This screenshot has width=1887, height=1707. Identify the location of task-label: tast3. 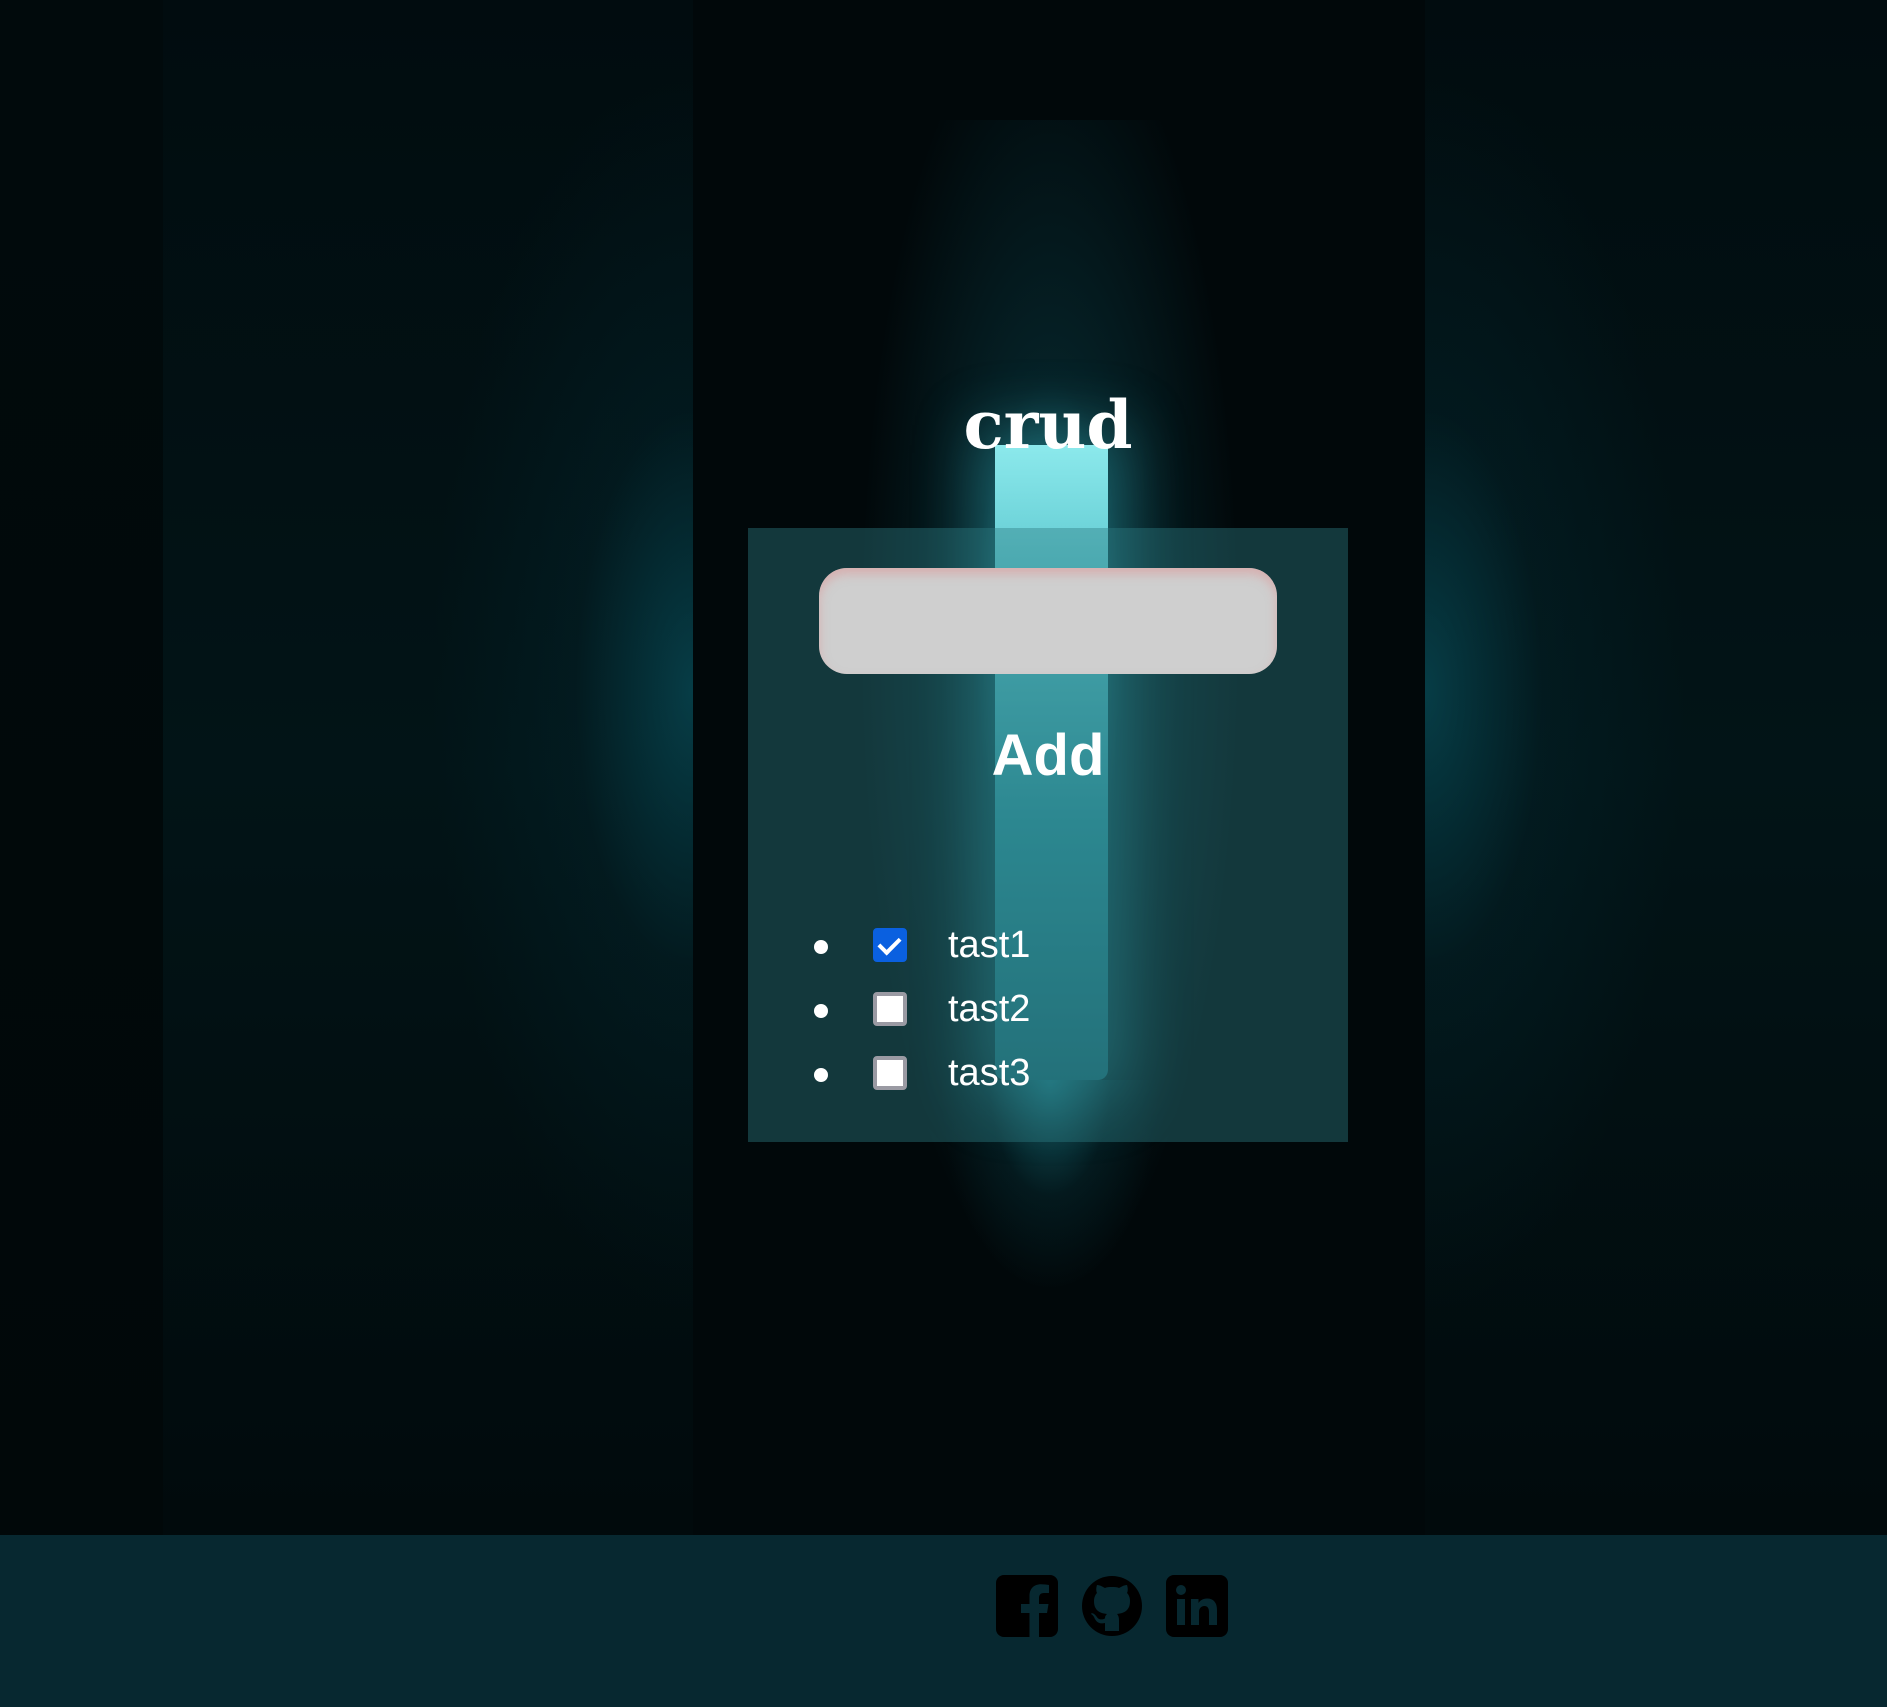
(989, 1073).